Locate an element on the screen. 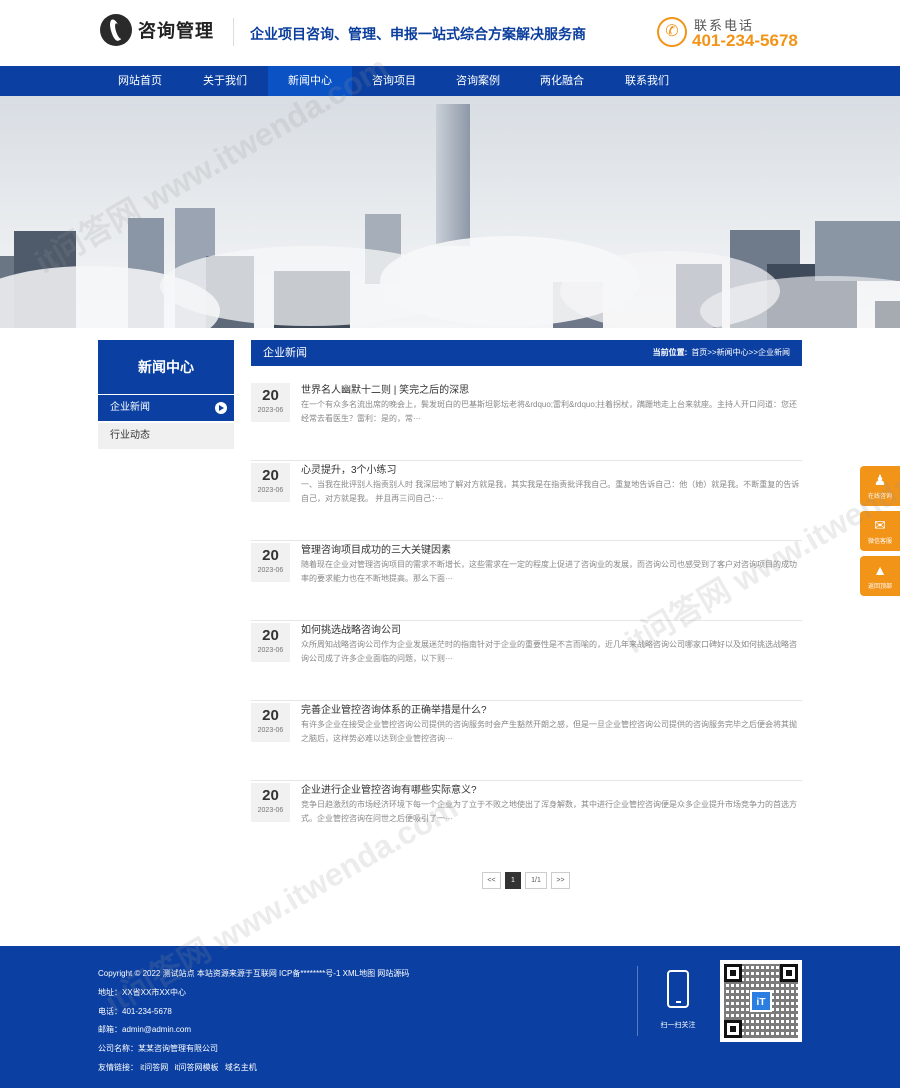  news-title: 如何挑选战略咨询公司 is located at coordinates (351, 628).